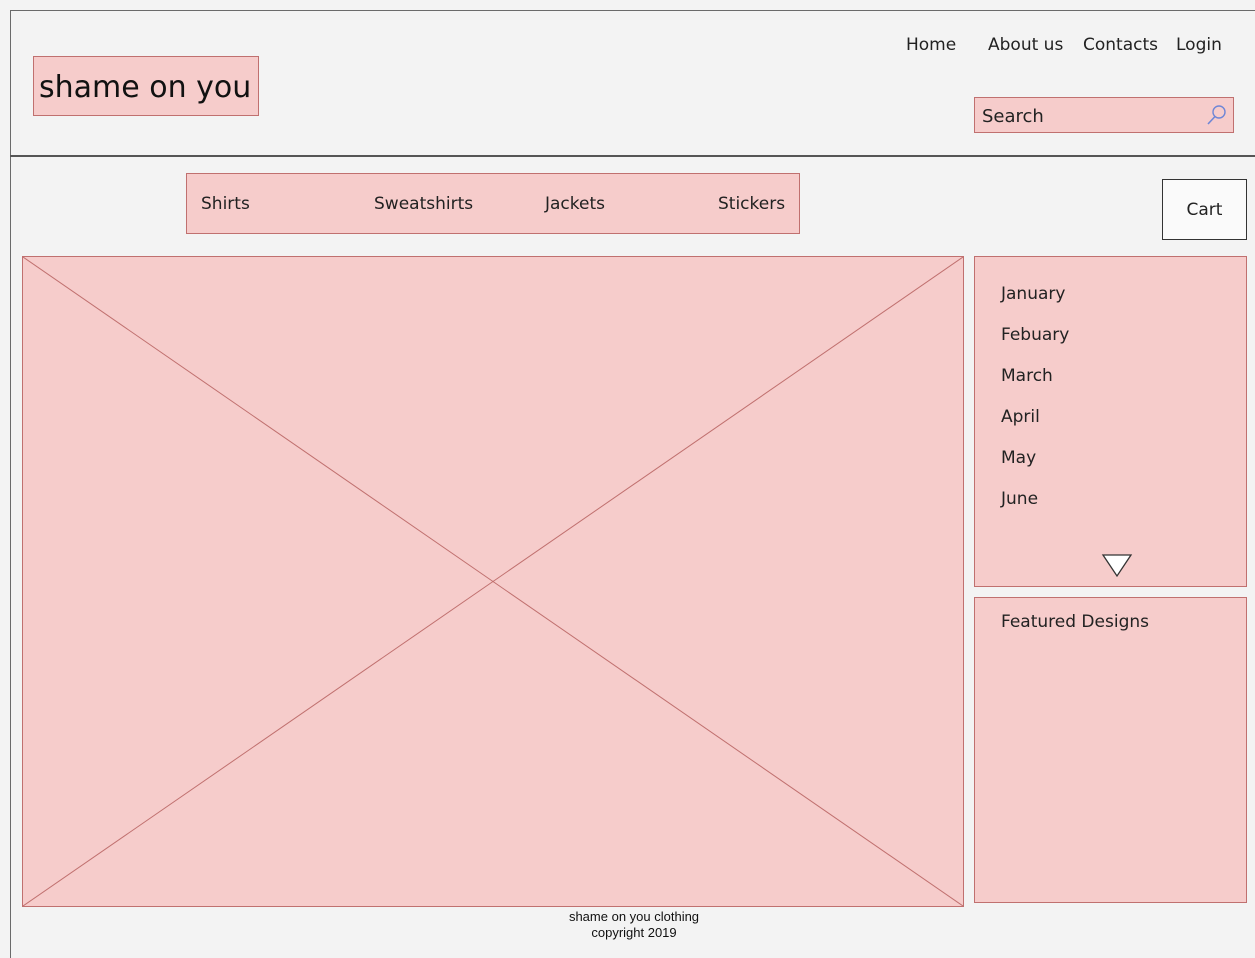 The height and width of the screenshot is (958, 1255). Describe the element at coordinates (1035, 335) in the screenshot. I see `month-item: Febuary` at that location.